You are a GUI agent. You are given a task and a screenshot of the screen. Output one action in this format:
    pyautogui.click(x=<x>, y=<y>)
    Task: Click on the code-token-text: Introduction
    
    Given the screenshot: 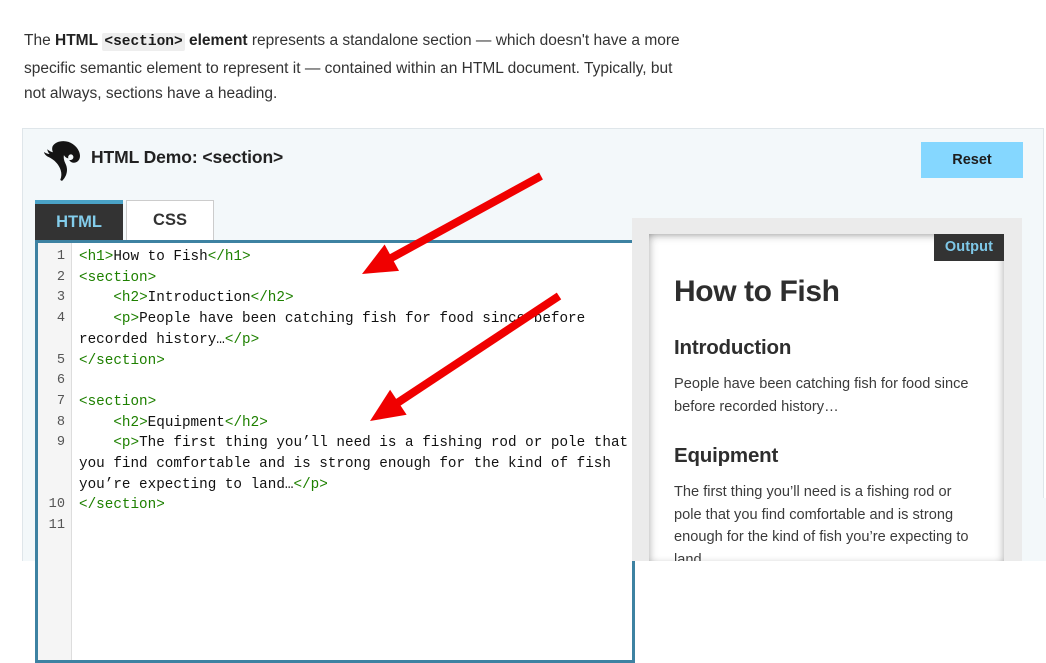 What is the action you would take?
    pyautogui.click(x=199, y=298)
    